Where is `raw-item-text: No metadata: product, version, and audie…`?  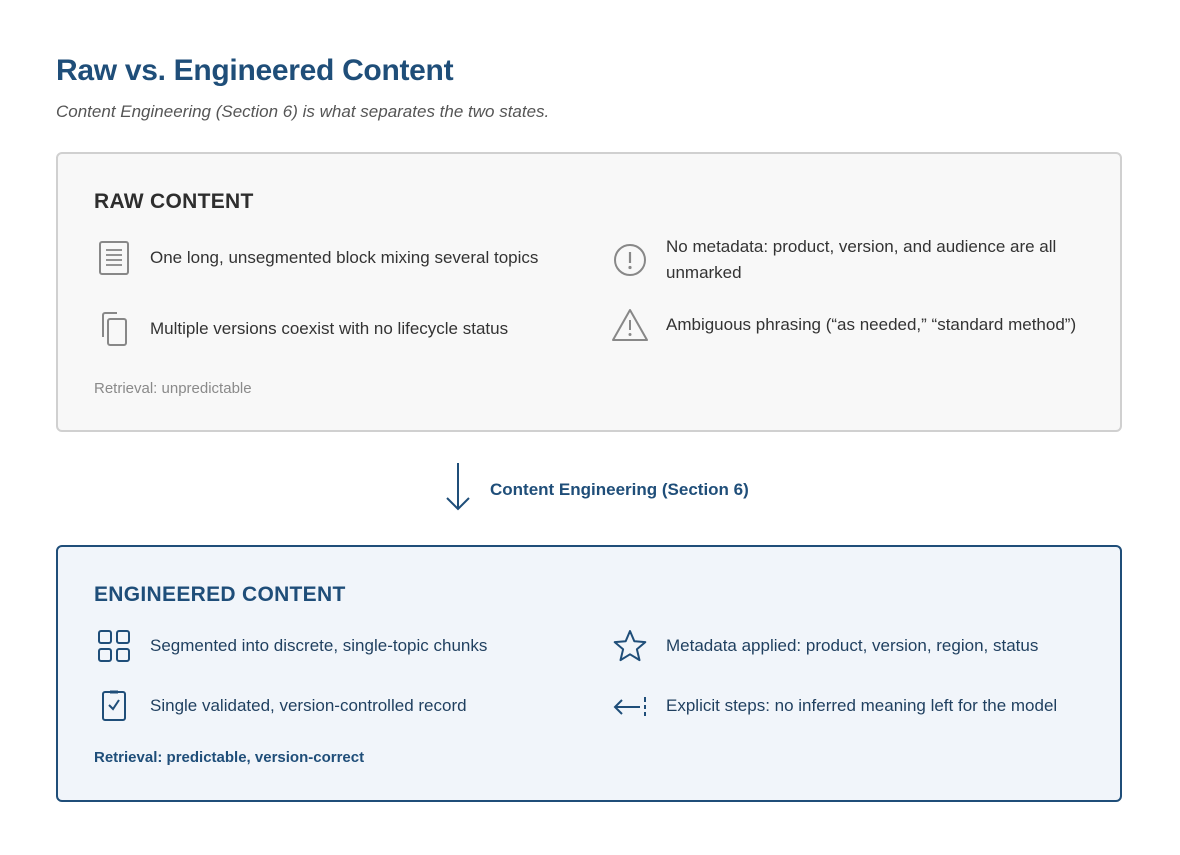 raw-item-text: No metadata: product, version, and audie… is located at coordinates (861, 259).